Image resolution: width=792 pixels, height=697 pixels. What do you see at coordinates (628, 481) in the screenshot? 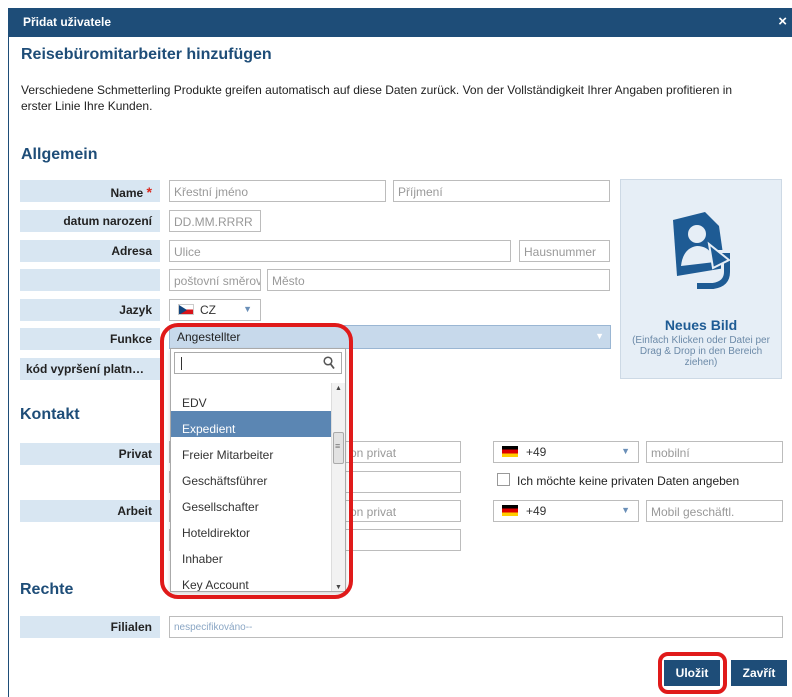
I see `no-private-data-label: Ich möchte keine privaten Daten angeben` at bounding box center [628, 481].